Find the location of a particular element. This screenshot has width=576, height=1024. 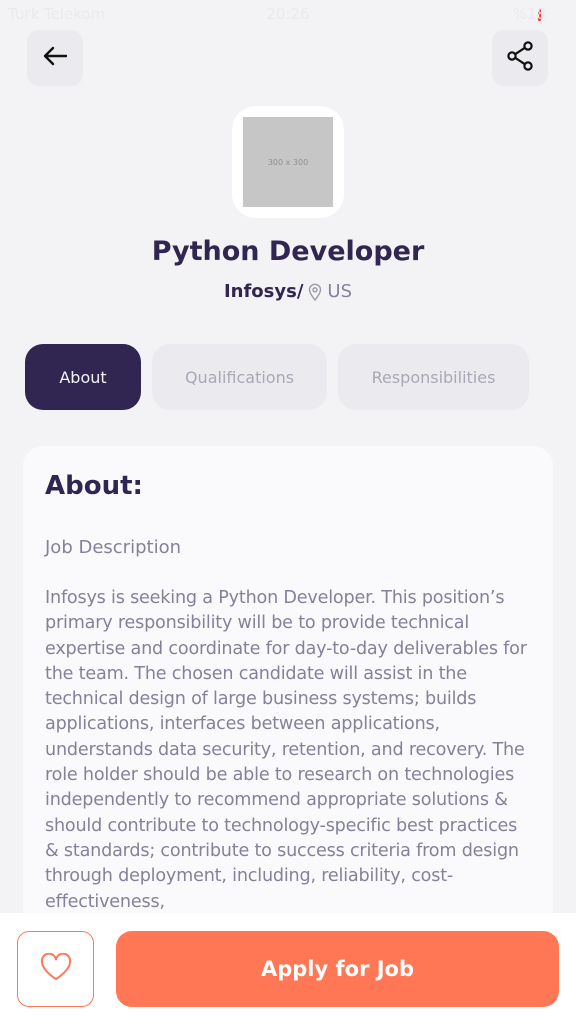

job-description-label: Job Description is located at coordinates (113, 547).